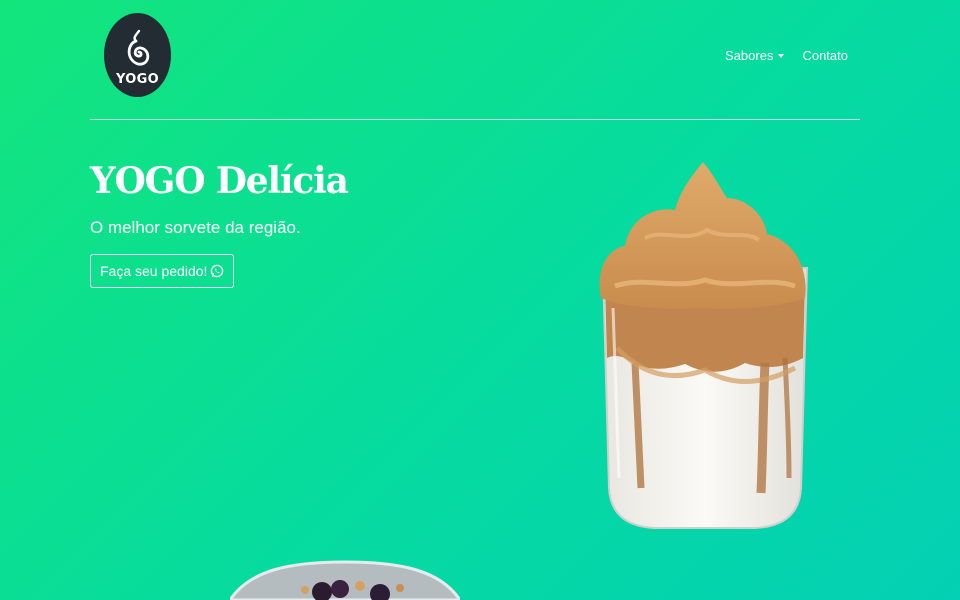 This screenshot has width=960, height=600. What do you see at coordinates (704, 345) in the screenshot?
I see `product-image` at bounding box center [704, 345].